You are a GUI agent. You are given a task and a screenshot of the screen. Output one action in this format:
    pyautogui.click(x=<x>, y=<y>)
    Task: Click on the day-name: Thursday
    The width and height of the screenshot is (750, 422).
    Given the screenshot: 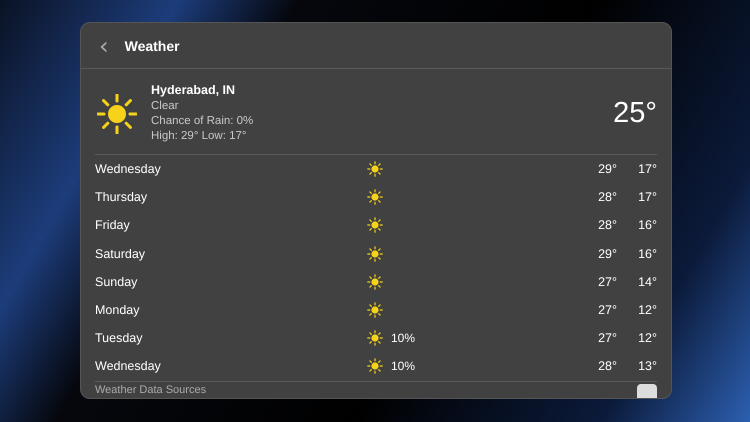 What is the action you would take?
    pyautogui.click(x=121, y=197)
    